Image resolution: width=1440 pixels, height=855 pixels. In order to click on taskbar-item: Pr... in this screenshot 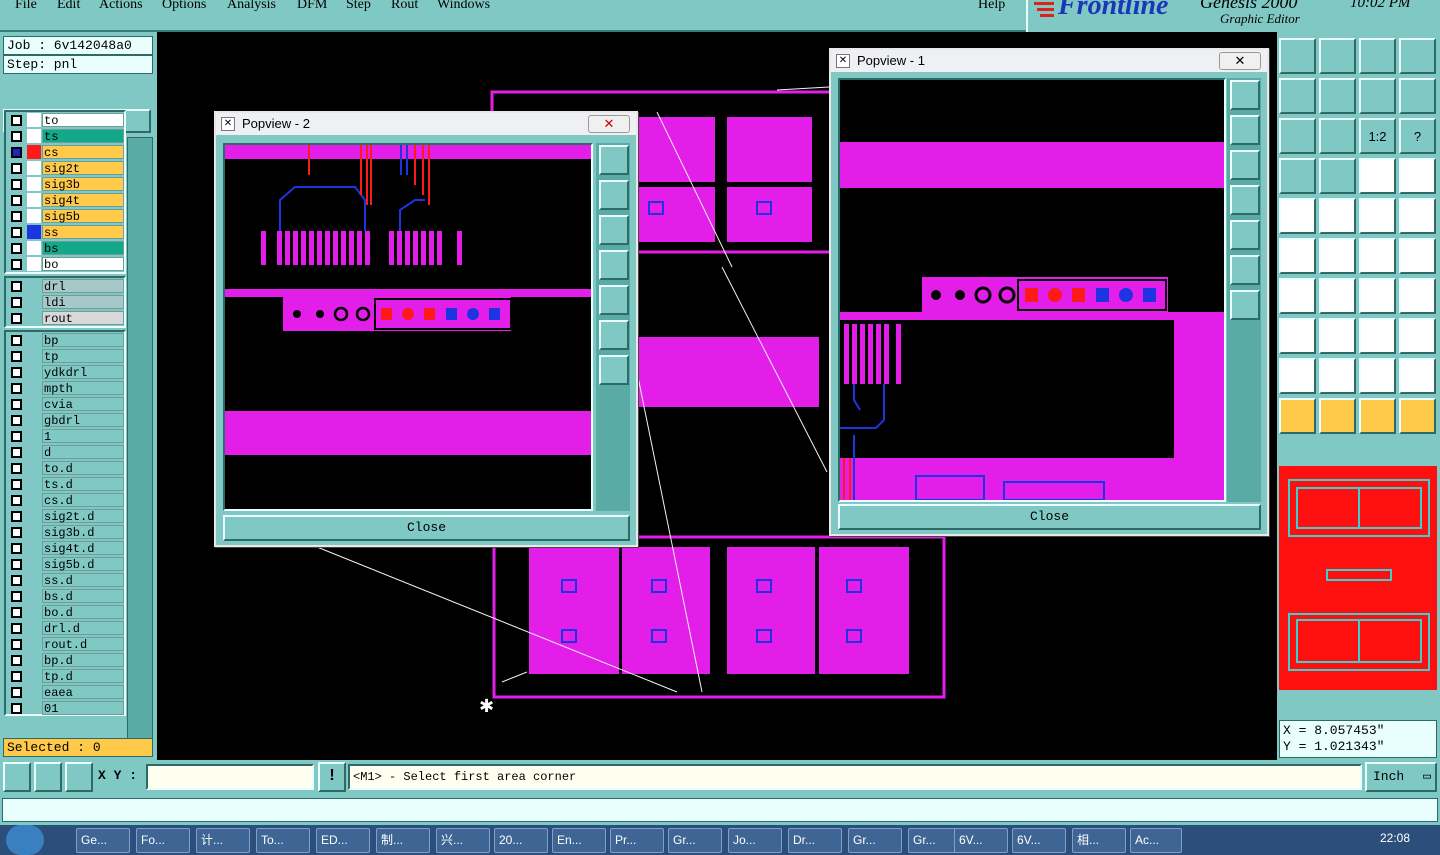, I will do `click(637, 840)`.